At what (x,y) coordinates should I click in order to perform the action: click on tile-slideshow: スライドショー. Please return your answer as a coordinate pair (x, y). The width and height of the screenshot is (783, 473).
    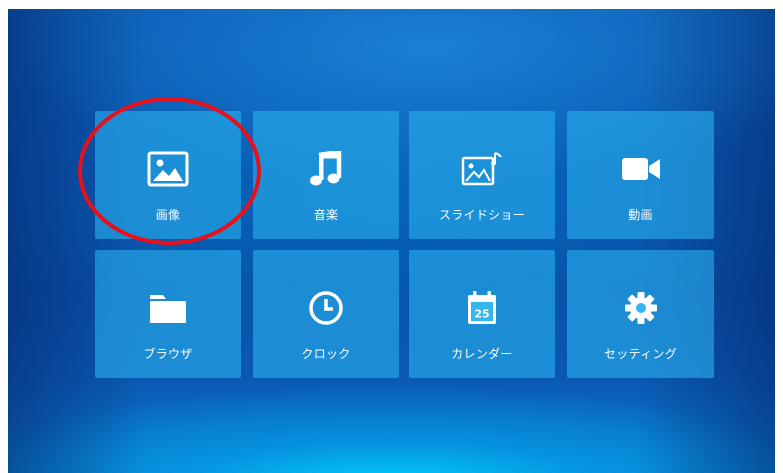
    Looking at the image, I should click on (482, 175).